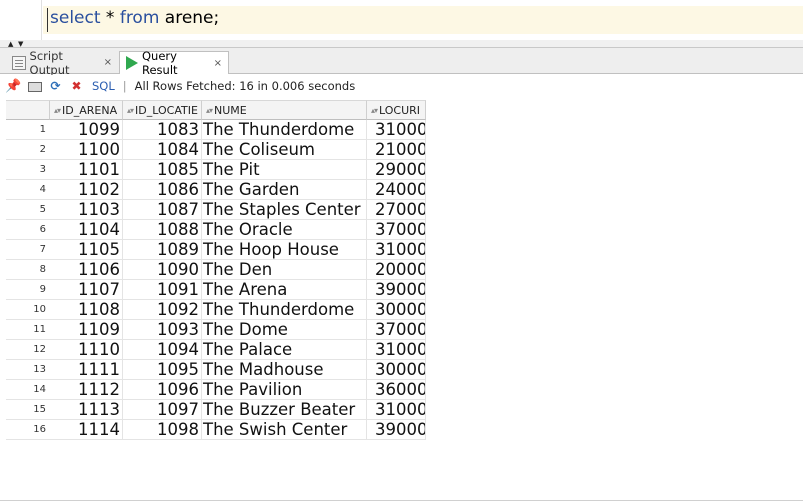  What do you see at coordinates (28, 370) in the screenshot?
I see `row-number: 13` at bounding box center [28, 370].